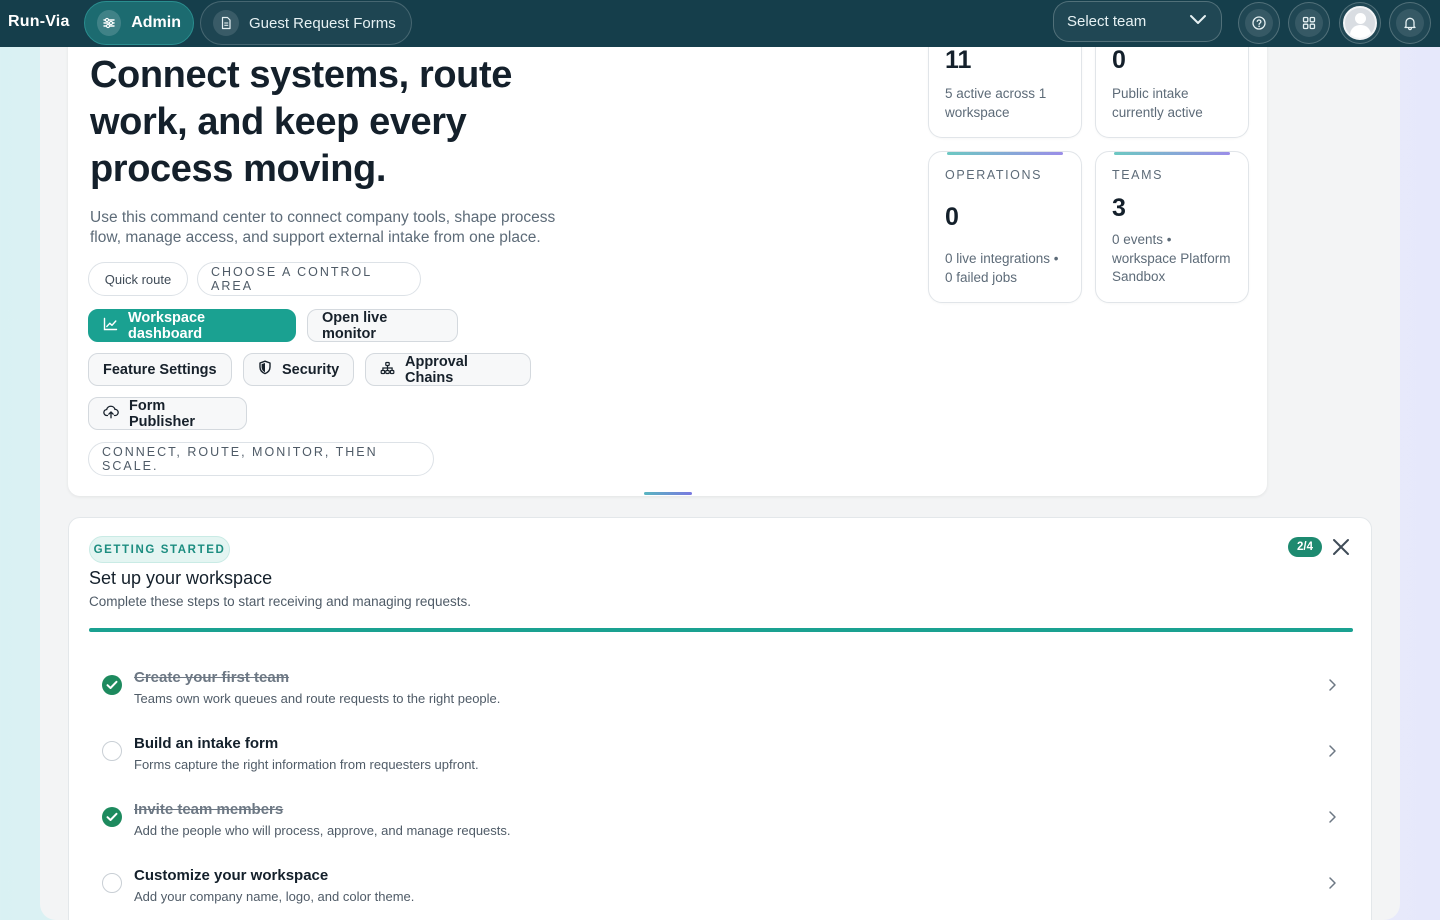 This screenshot has width=1440, height=920. Describe the element at coordinates (1002, 268) in the screenshot. I see `stat-desc: 0 live integrations • 0 failed jobs` at that location.